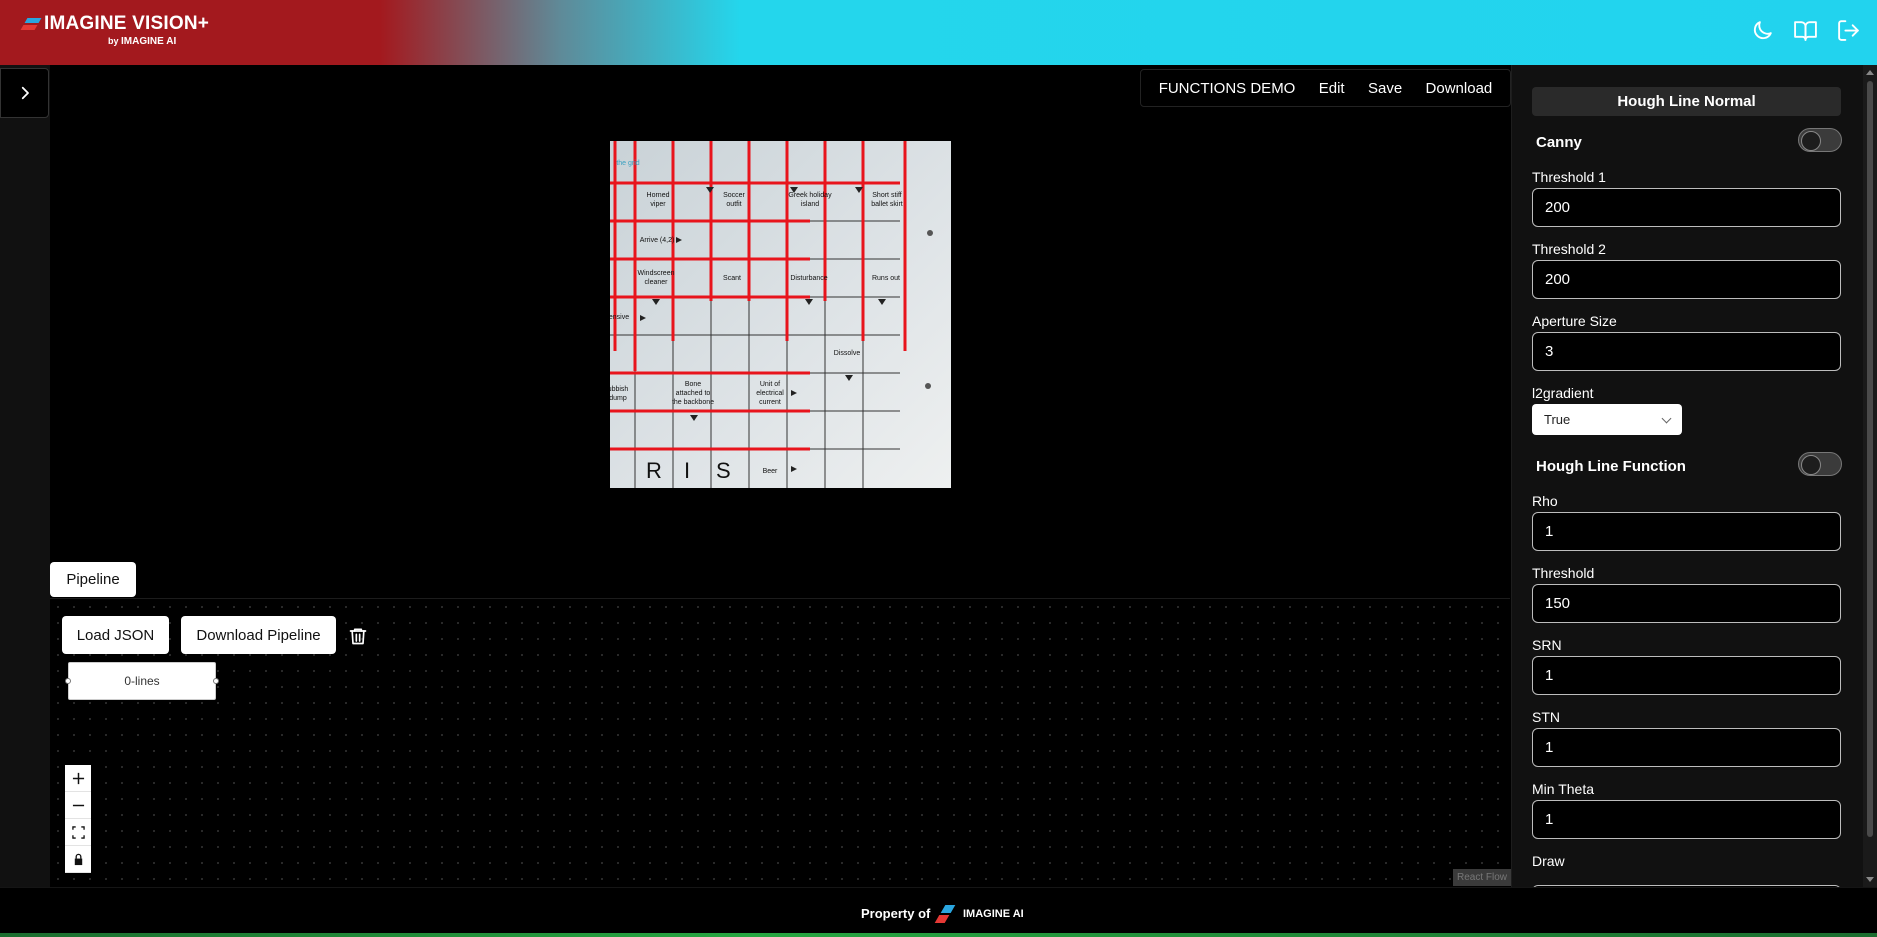 Image resolution: width=1877 pixels, height=937 pixels. I want to click on hough-section-title: Hough Line Function, so click(1611, 466).